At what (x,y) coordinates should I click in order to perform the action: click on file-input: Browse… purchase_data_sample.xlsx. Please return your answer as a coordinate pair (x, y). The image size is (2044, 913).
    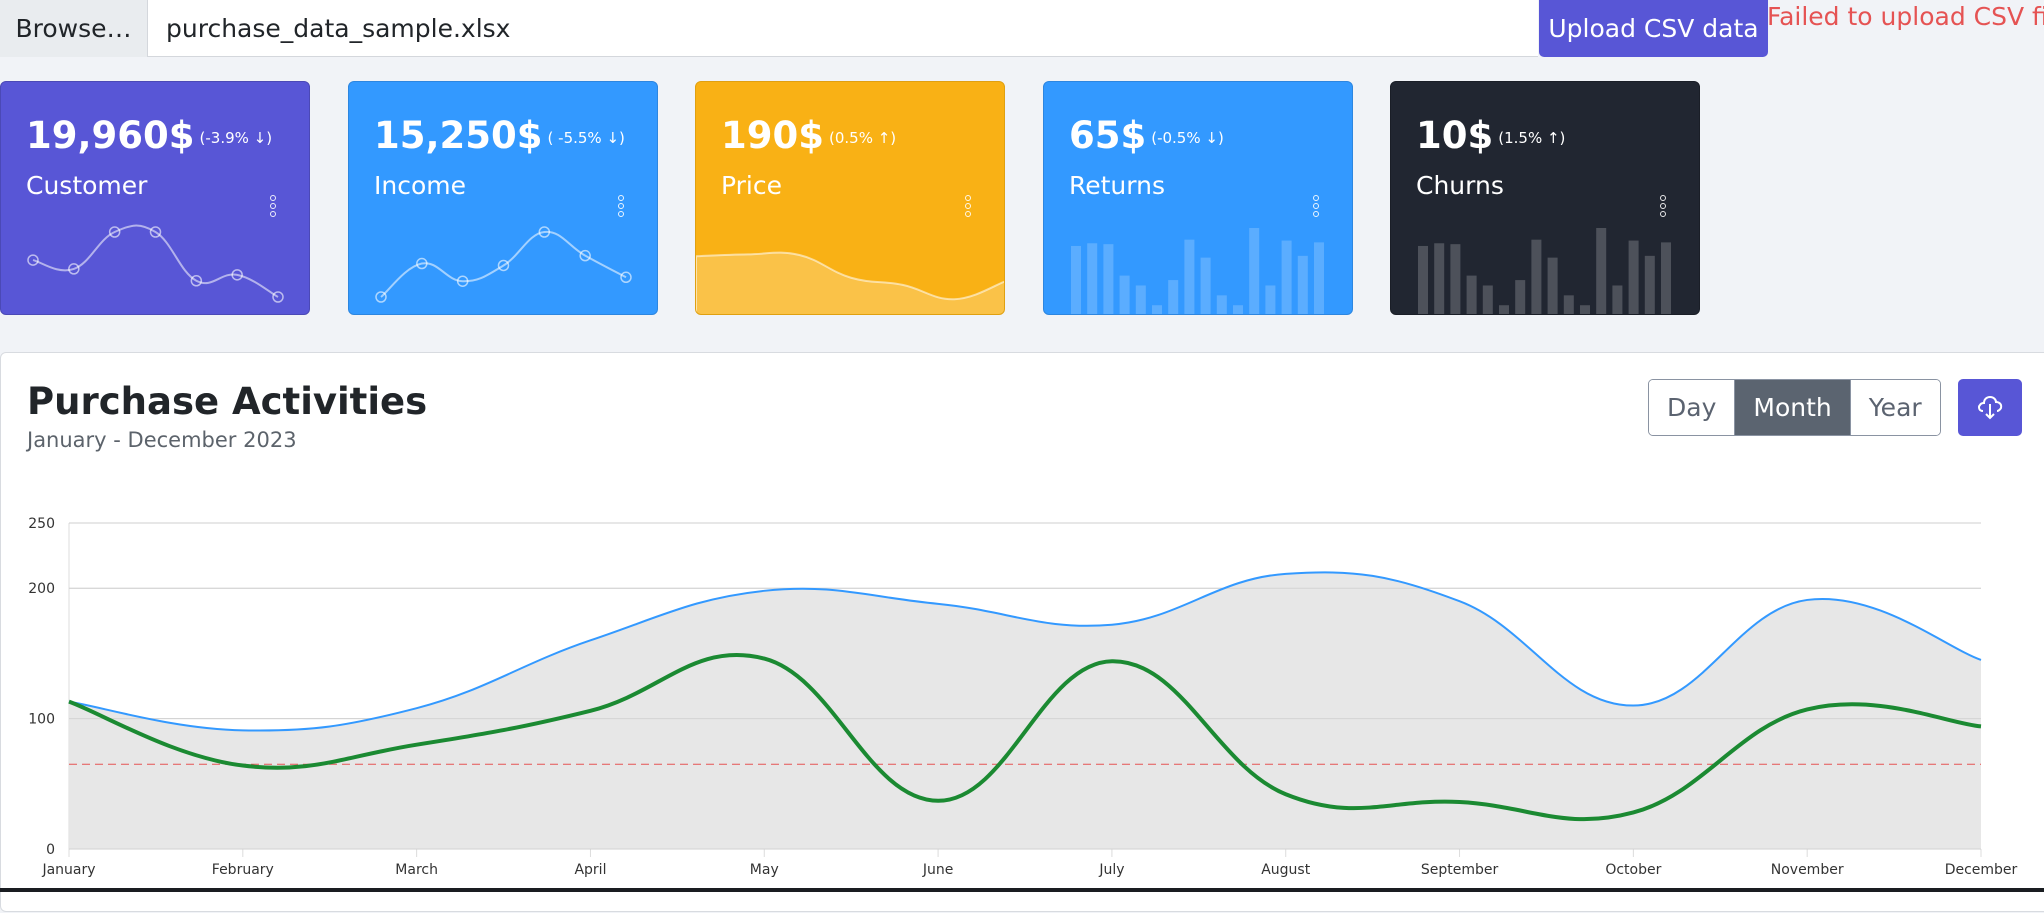
    Looking at the image, I should click on (769, 28).